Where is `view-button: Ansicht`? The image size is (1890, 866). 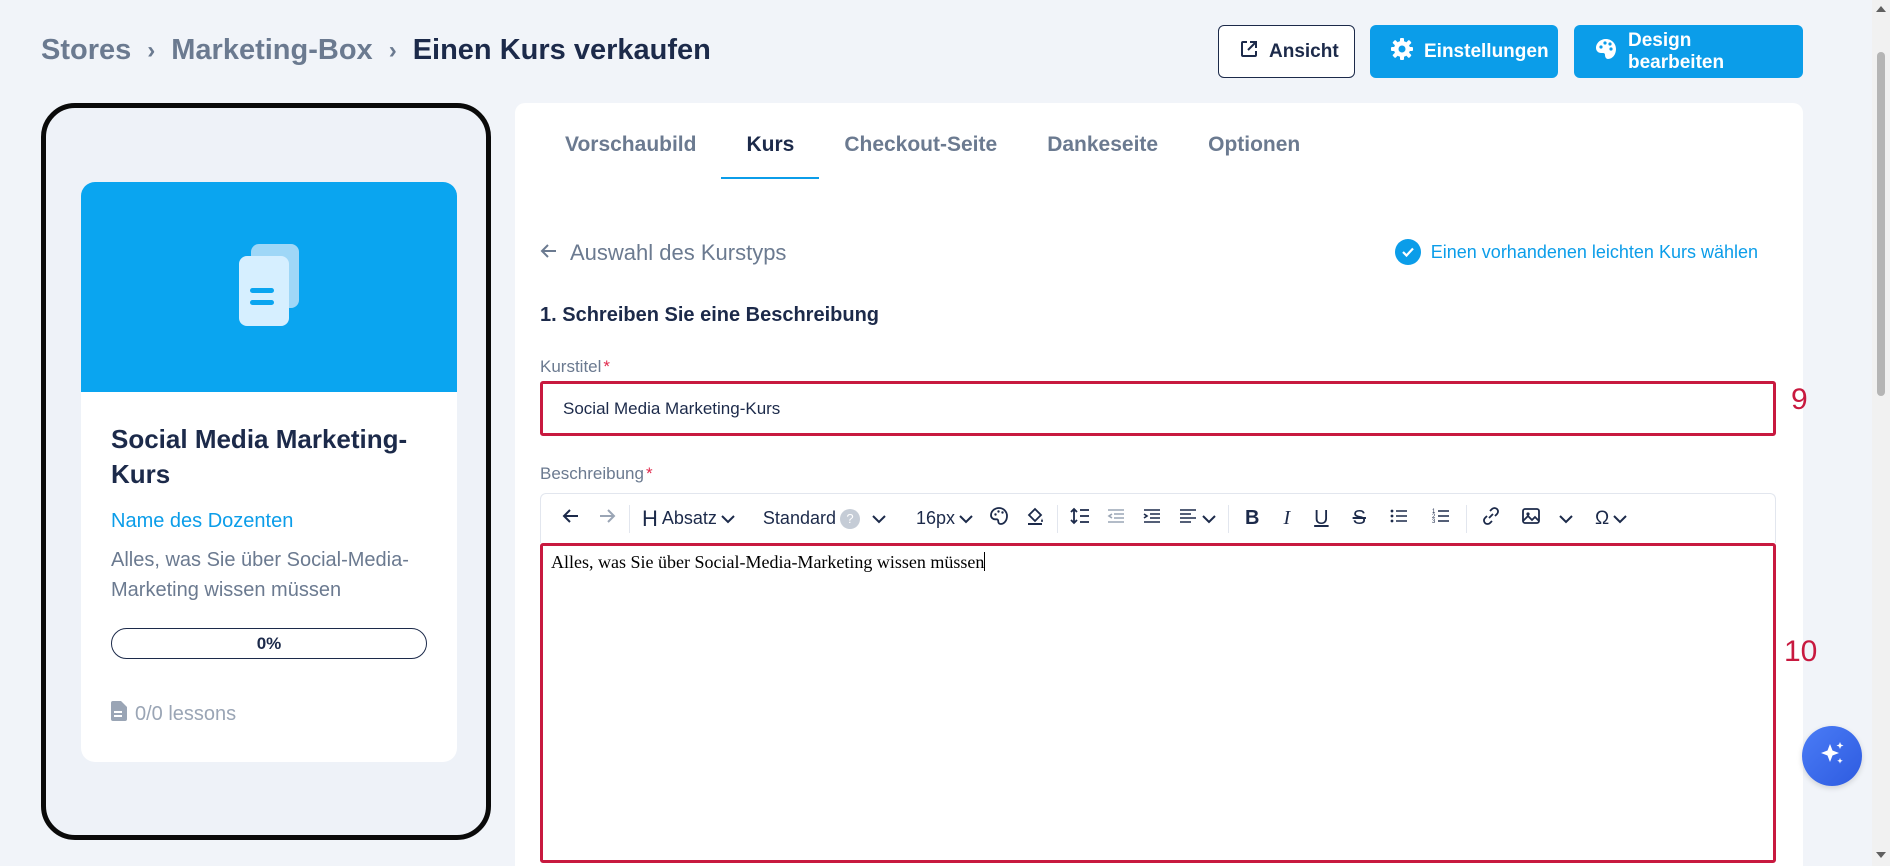
view-button: Ansicht is located at coordinates (1286, 51).